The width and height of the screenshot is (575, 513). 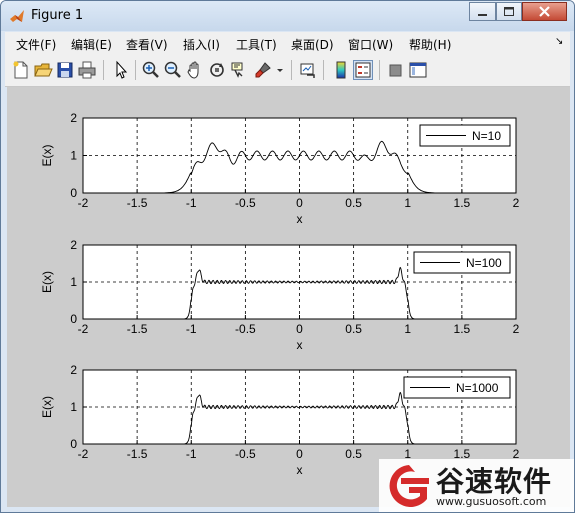 What do you see at coordinates (36, 44) in the screenshot?
I see `menu-file: 文件(F)` at bounding box center [36, 44].